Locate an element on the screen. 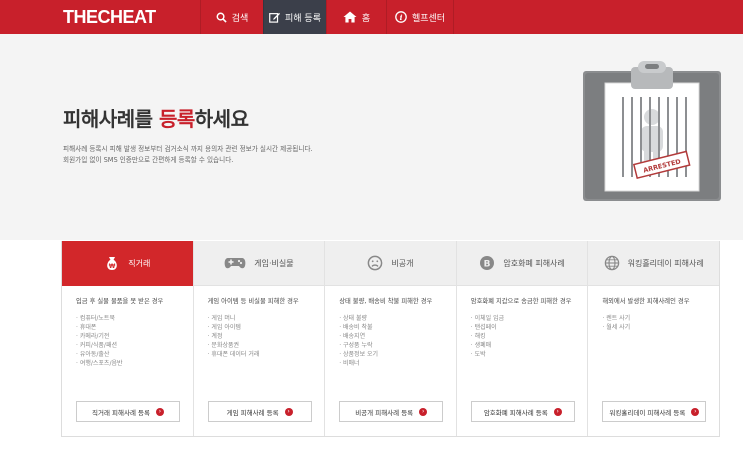 This screenshot has width=743, height=456. top-navigation-bar: THECHEAT 검색 피해 등록 홈 i 헬프센터 is located at coordinates (371, 17).